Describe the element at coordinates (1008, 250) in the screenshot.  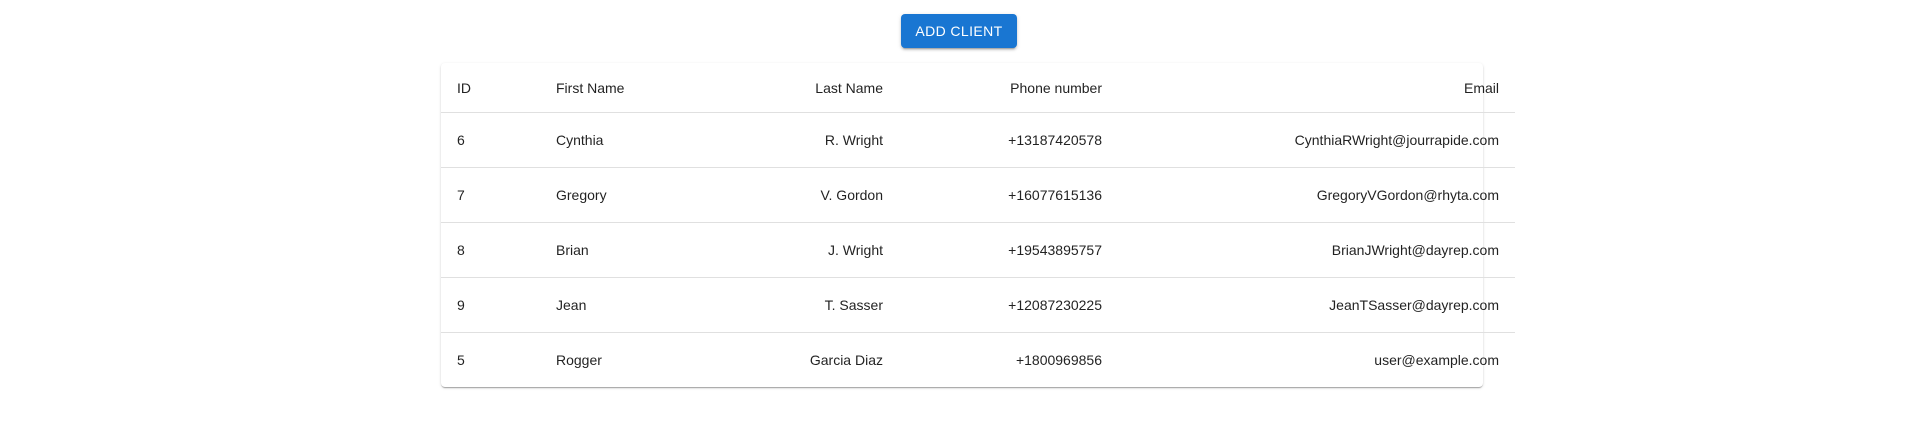
I see `cell-phone: +19543895757` at that location.